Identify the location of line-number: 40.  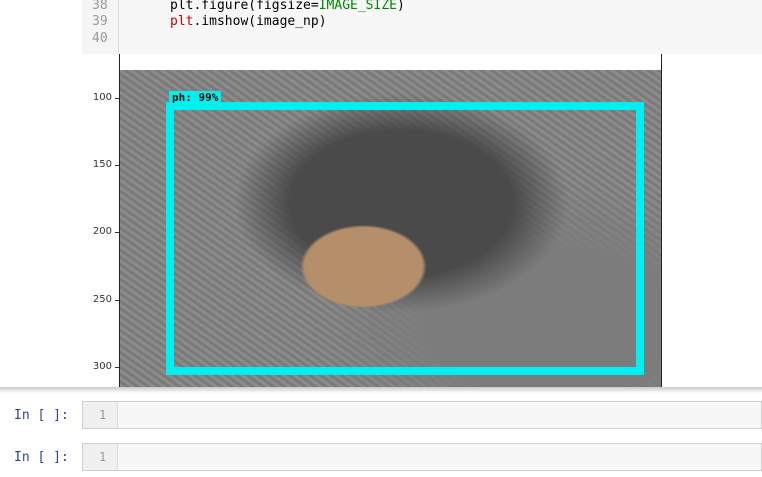
(100, 38).